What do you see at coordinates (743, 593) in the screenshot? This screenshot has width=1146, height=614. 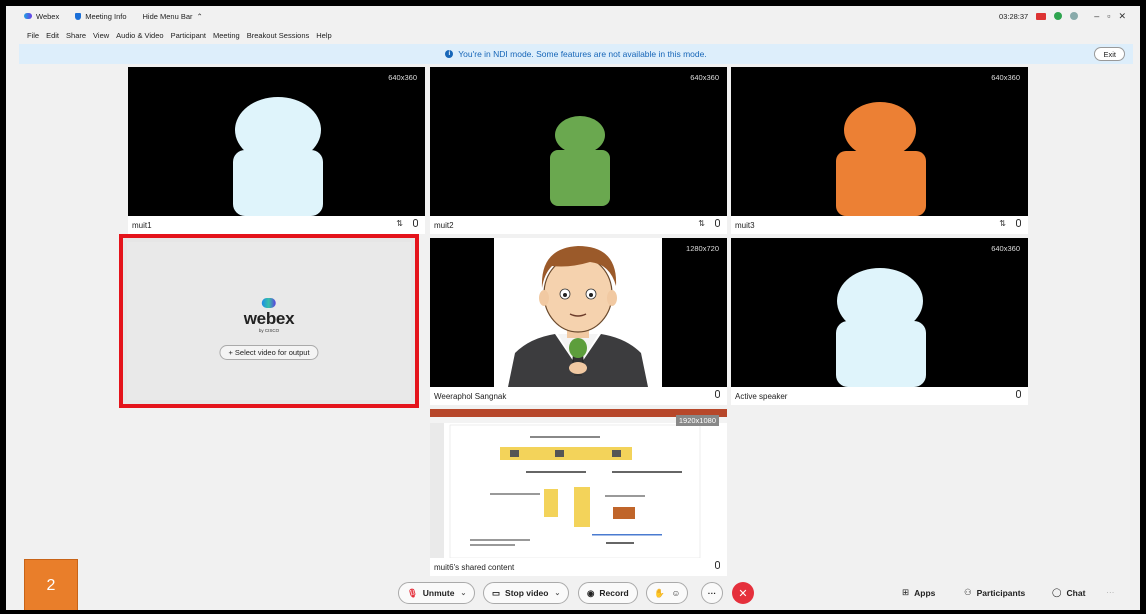 I see `end-meeting-button: ✕` at bounding box center [743, 593].